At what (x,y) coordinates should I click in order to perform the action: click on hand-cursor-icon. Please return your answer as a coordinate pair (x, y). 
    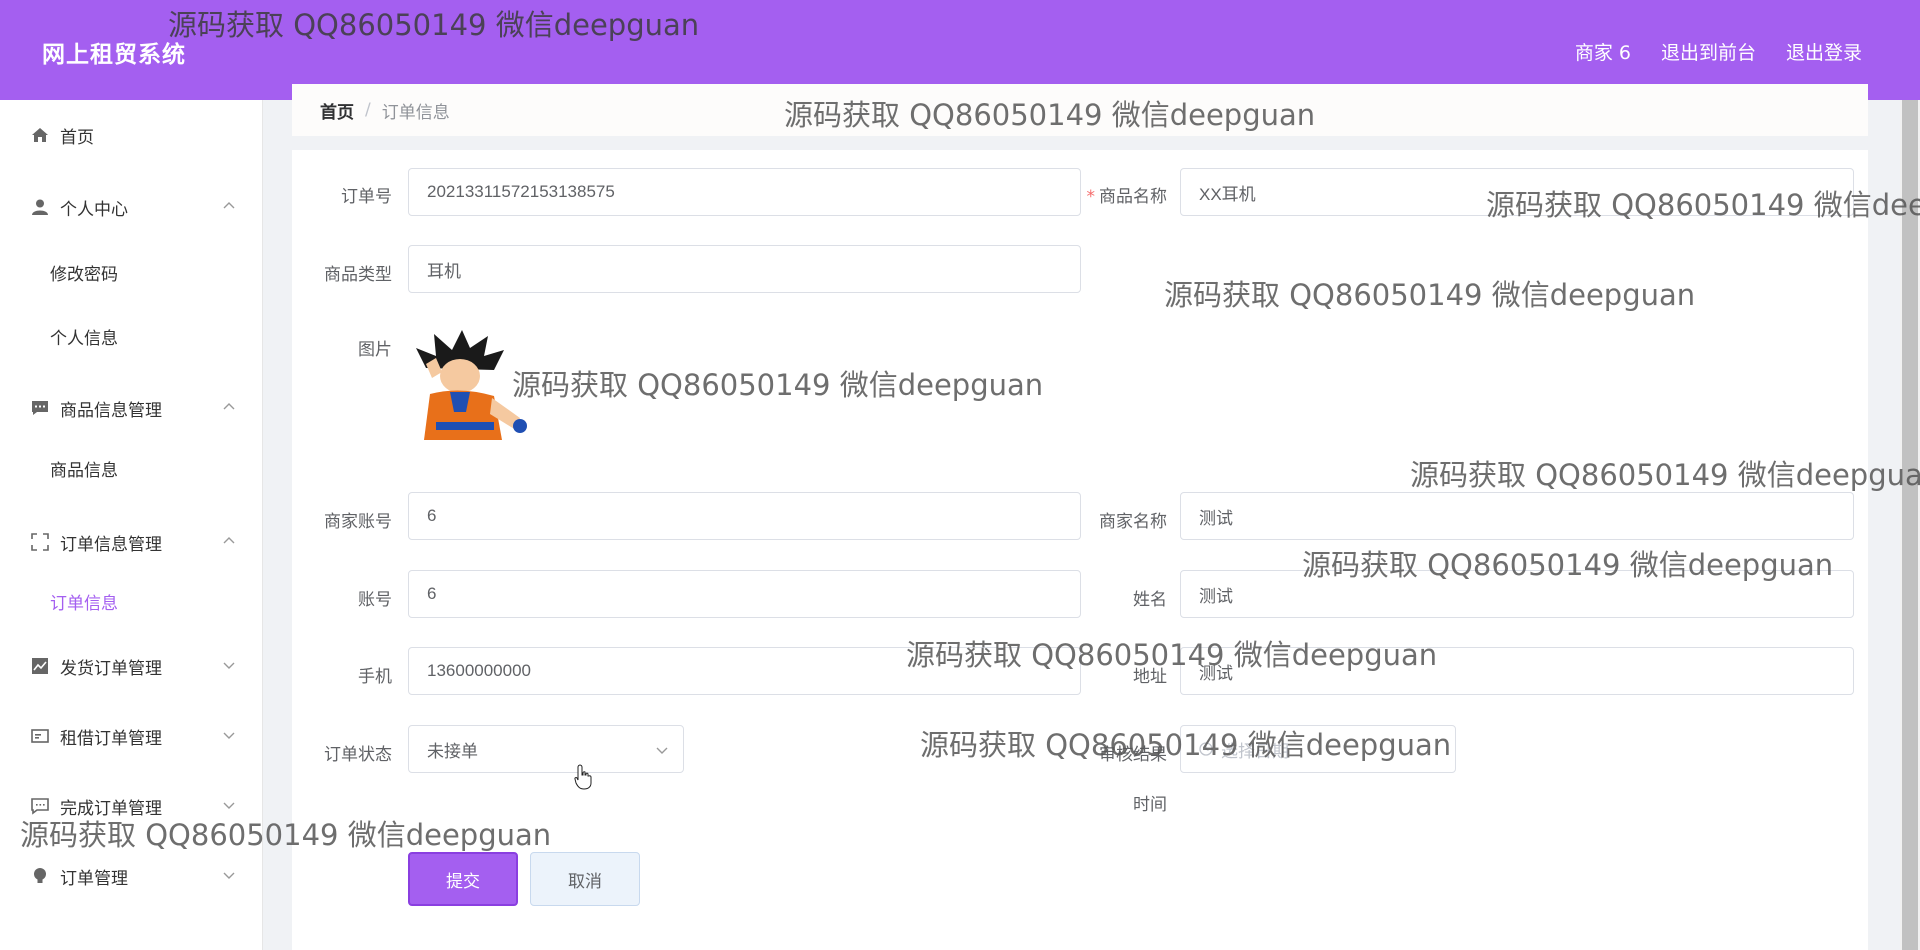
    Looking at the image, I should click on (583, 777).